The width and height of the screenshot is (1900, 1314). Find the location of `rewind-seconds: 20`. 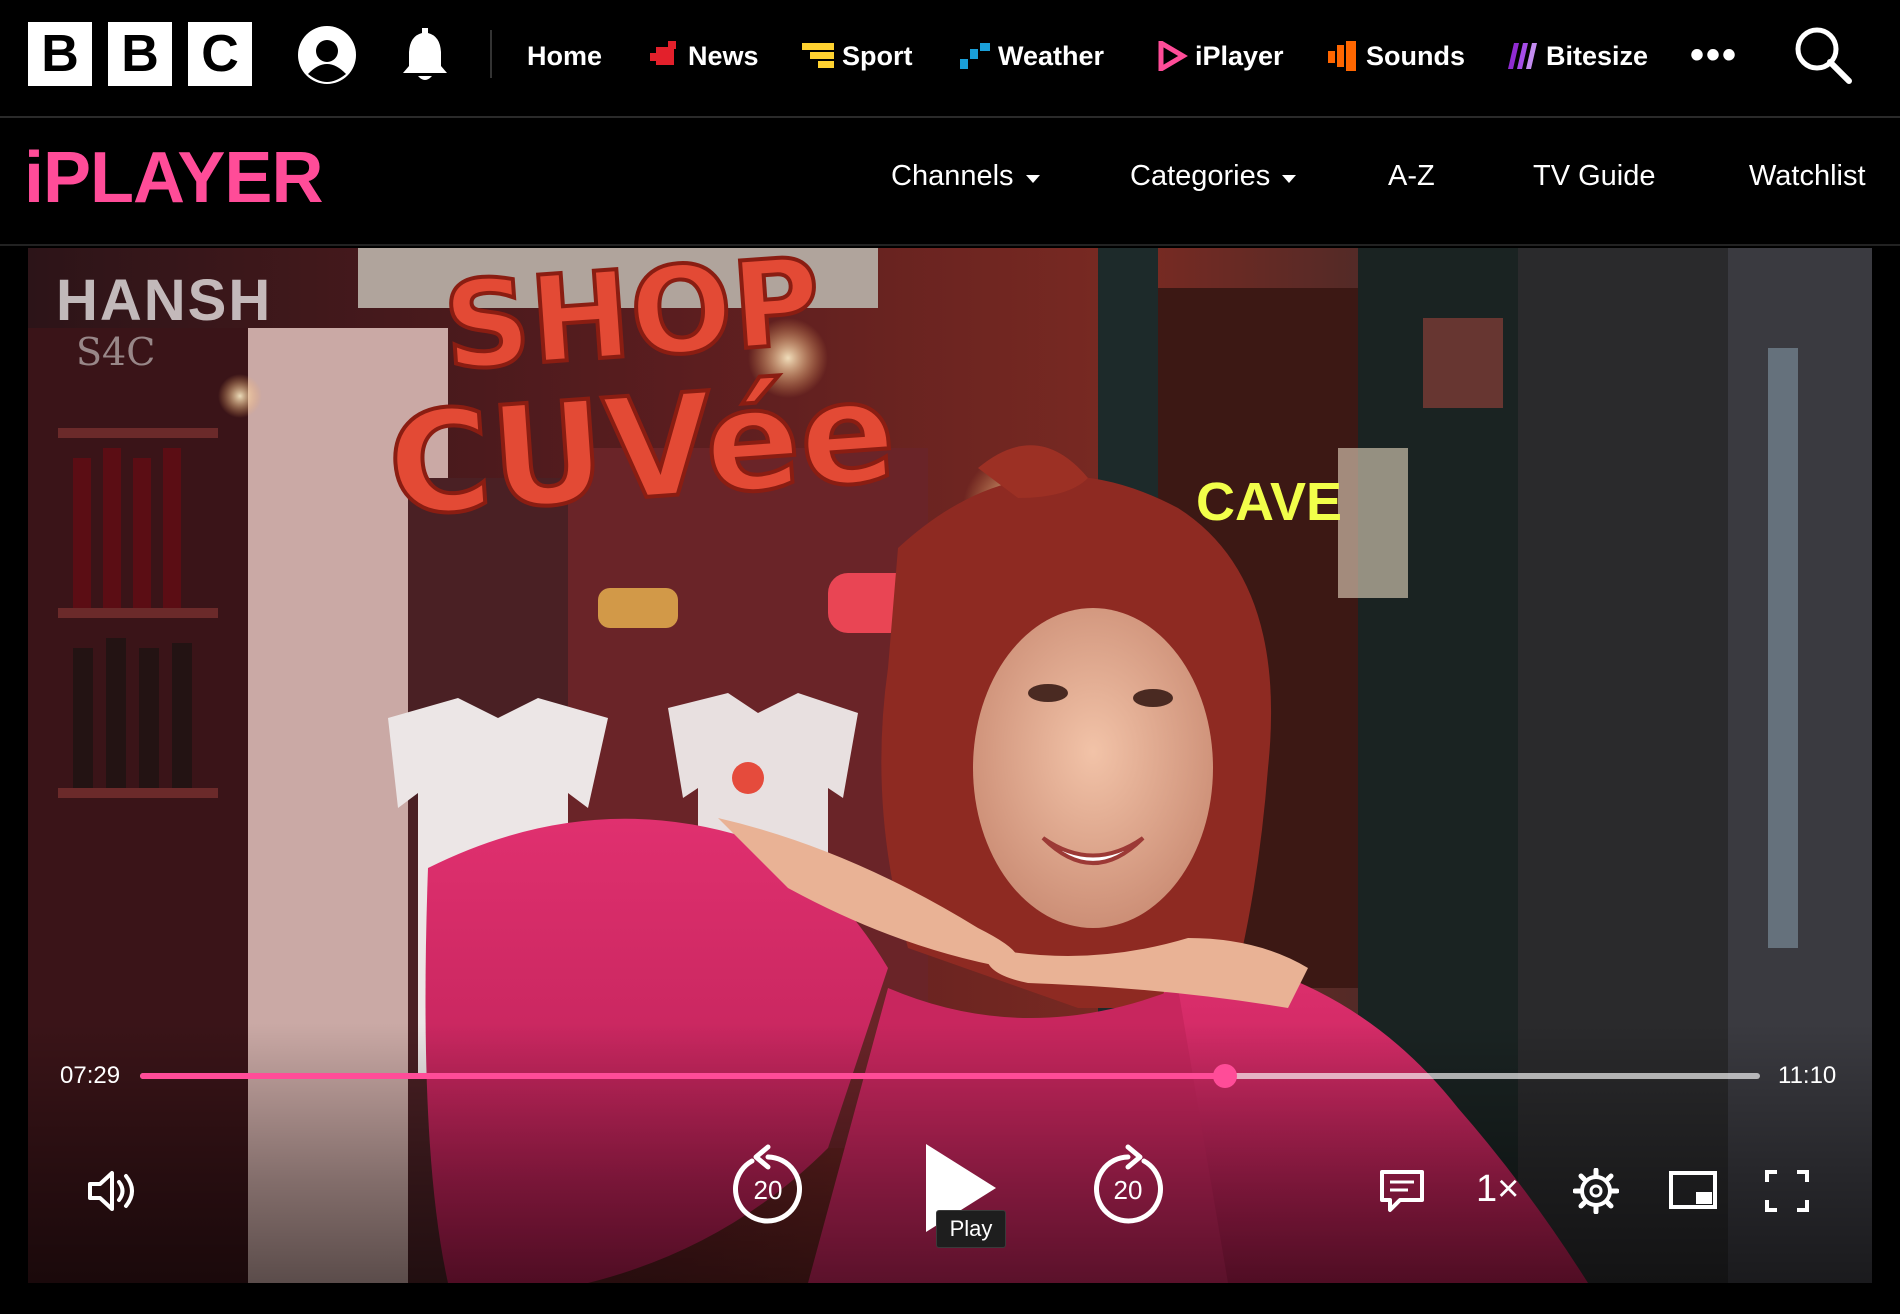

rewind-seconds: 20 is located at coordinates (768, 1190).